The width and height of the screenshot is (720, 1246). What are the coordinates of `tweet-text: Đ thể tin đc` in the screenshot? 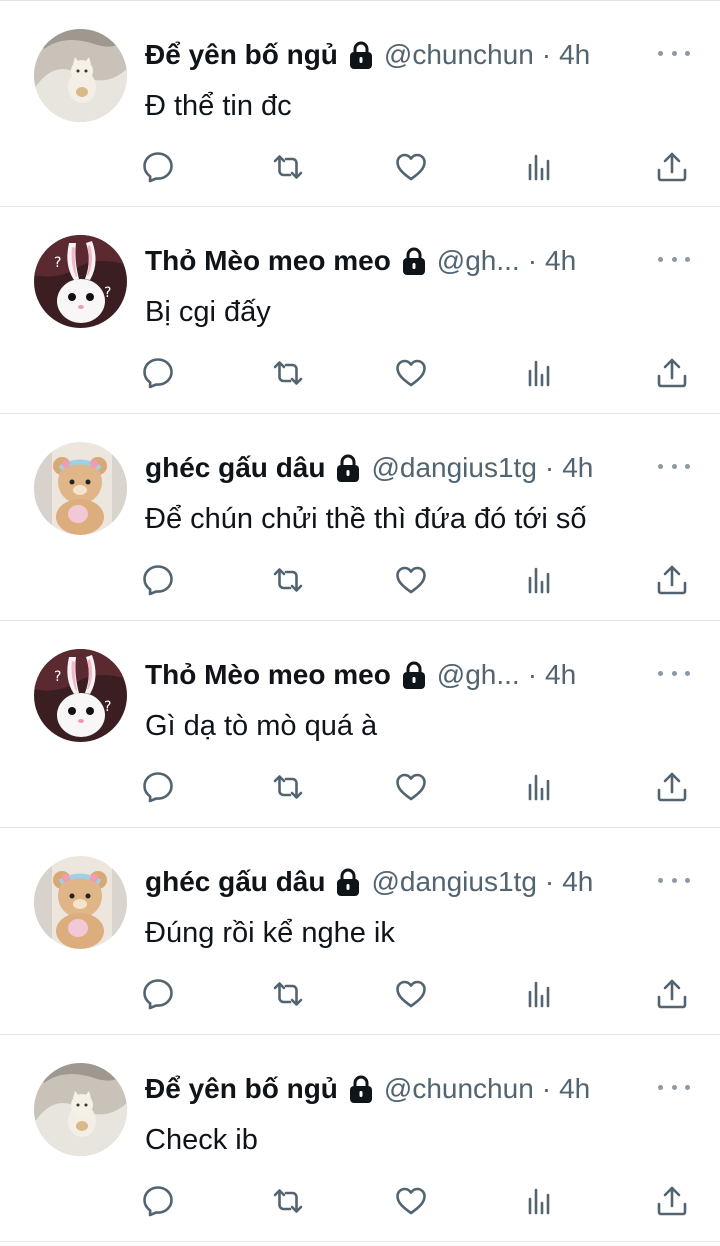 It's located at (218, 106).